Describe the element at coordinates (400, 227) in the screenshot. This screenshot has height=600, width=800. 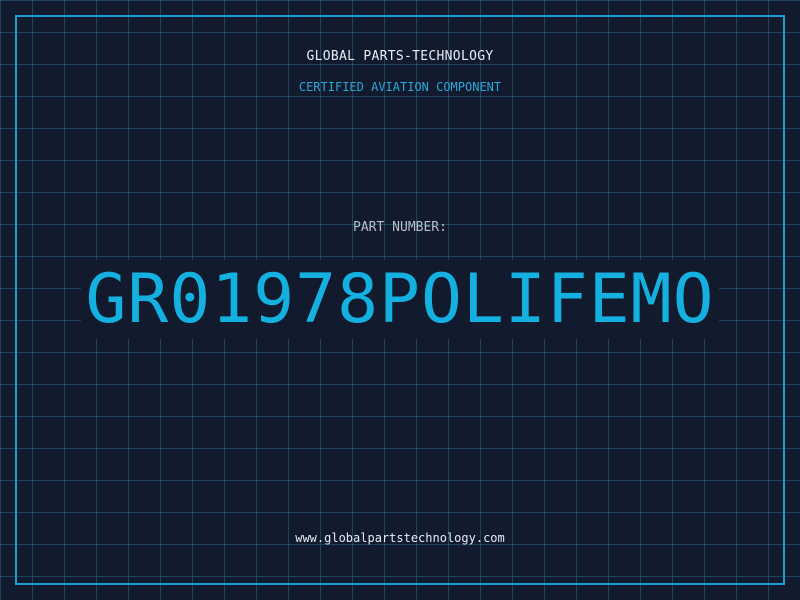
I see `part-number-label: PART NUMBER:` at that location.